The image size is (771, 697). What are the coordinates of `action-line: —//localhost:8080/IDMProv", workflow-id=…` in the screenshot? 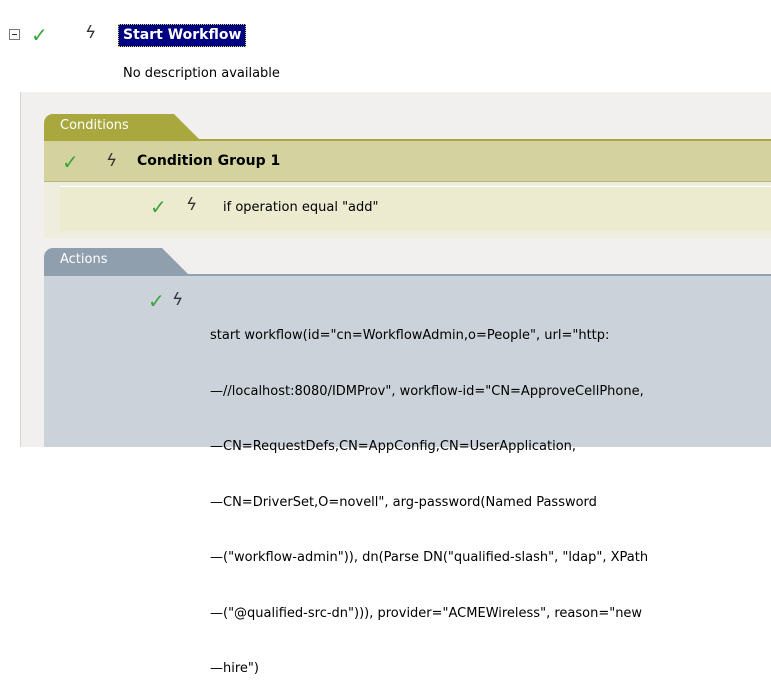 It's located at (427, 391).